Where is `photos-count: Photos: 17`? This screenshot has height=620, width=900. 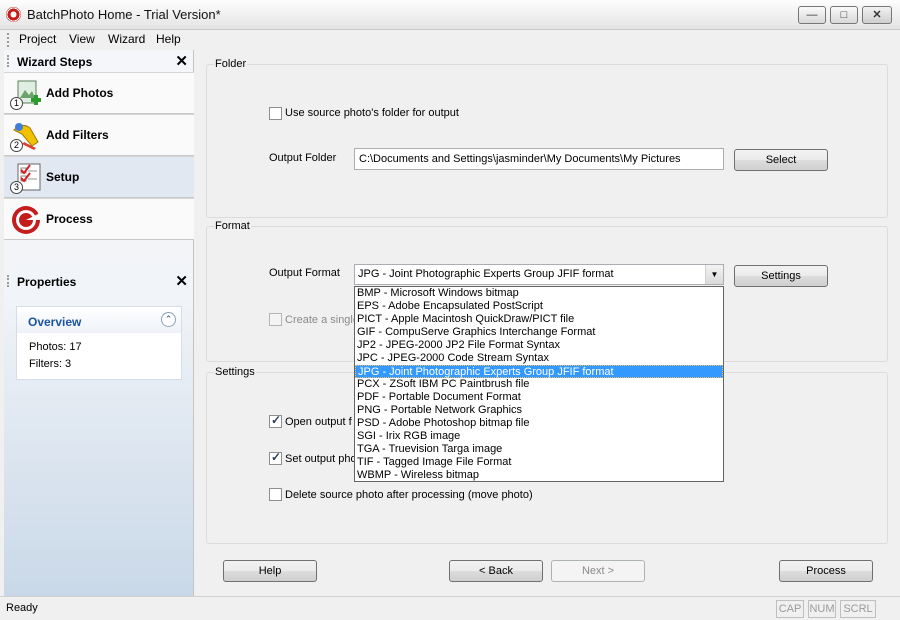 photos-count: Photos: 17 is located at coordinates (55, 347).